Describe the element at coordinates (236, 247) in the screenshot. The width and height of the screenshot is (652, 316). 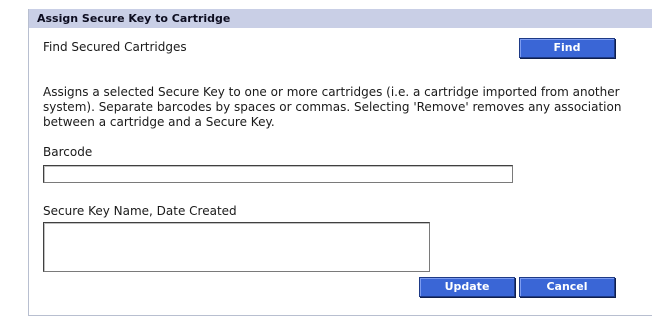
I see `secure-key-listbox` at that location.